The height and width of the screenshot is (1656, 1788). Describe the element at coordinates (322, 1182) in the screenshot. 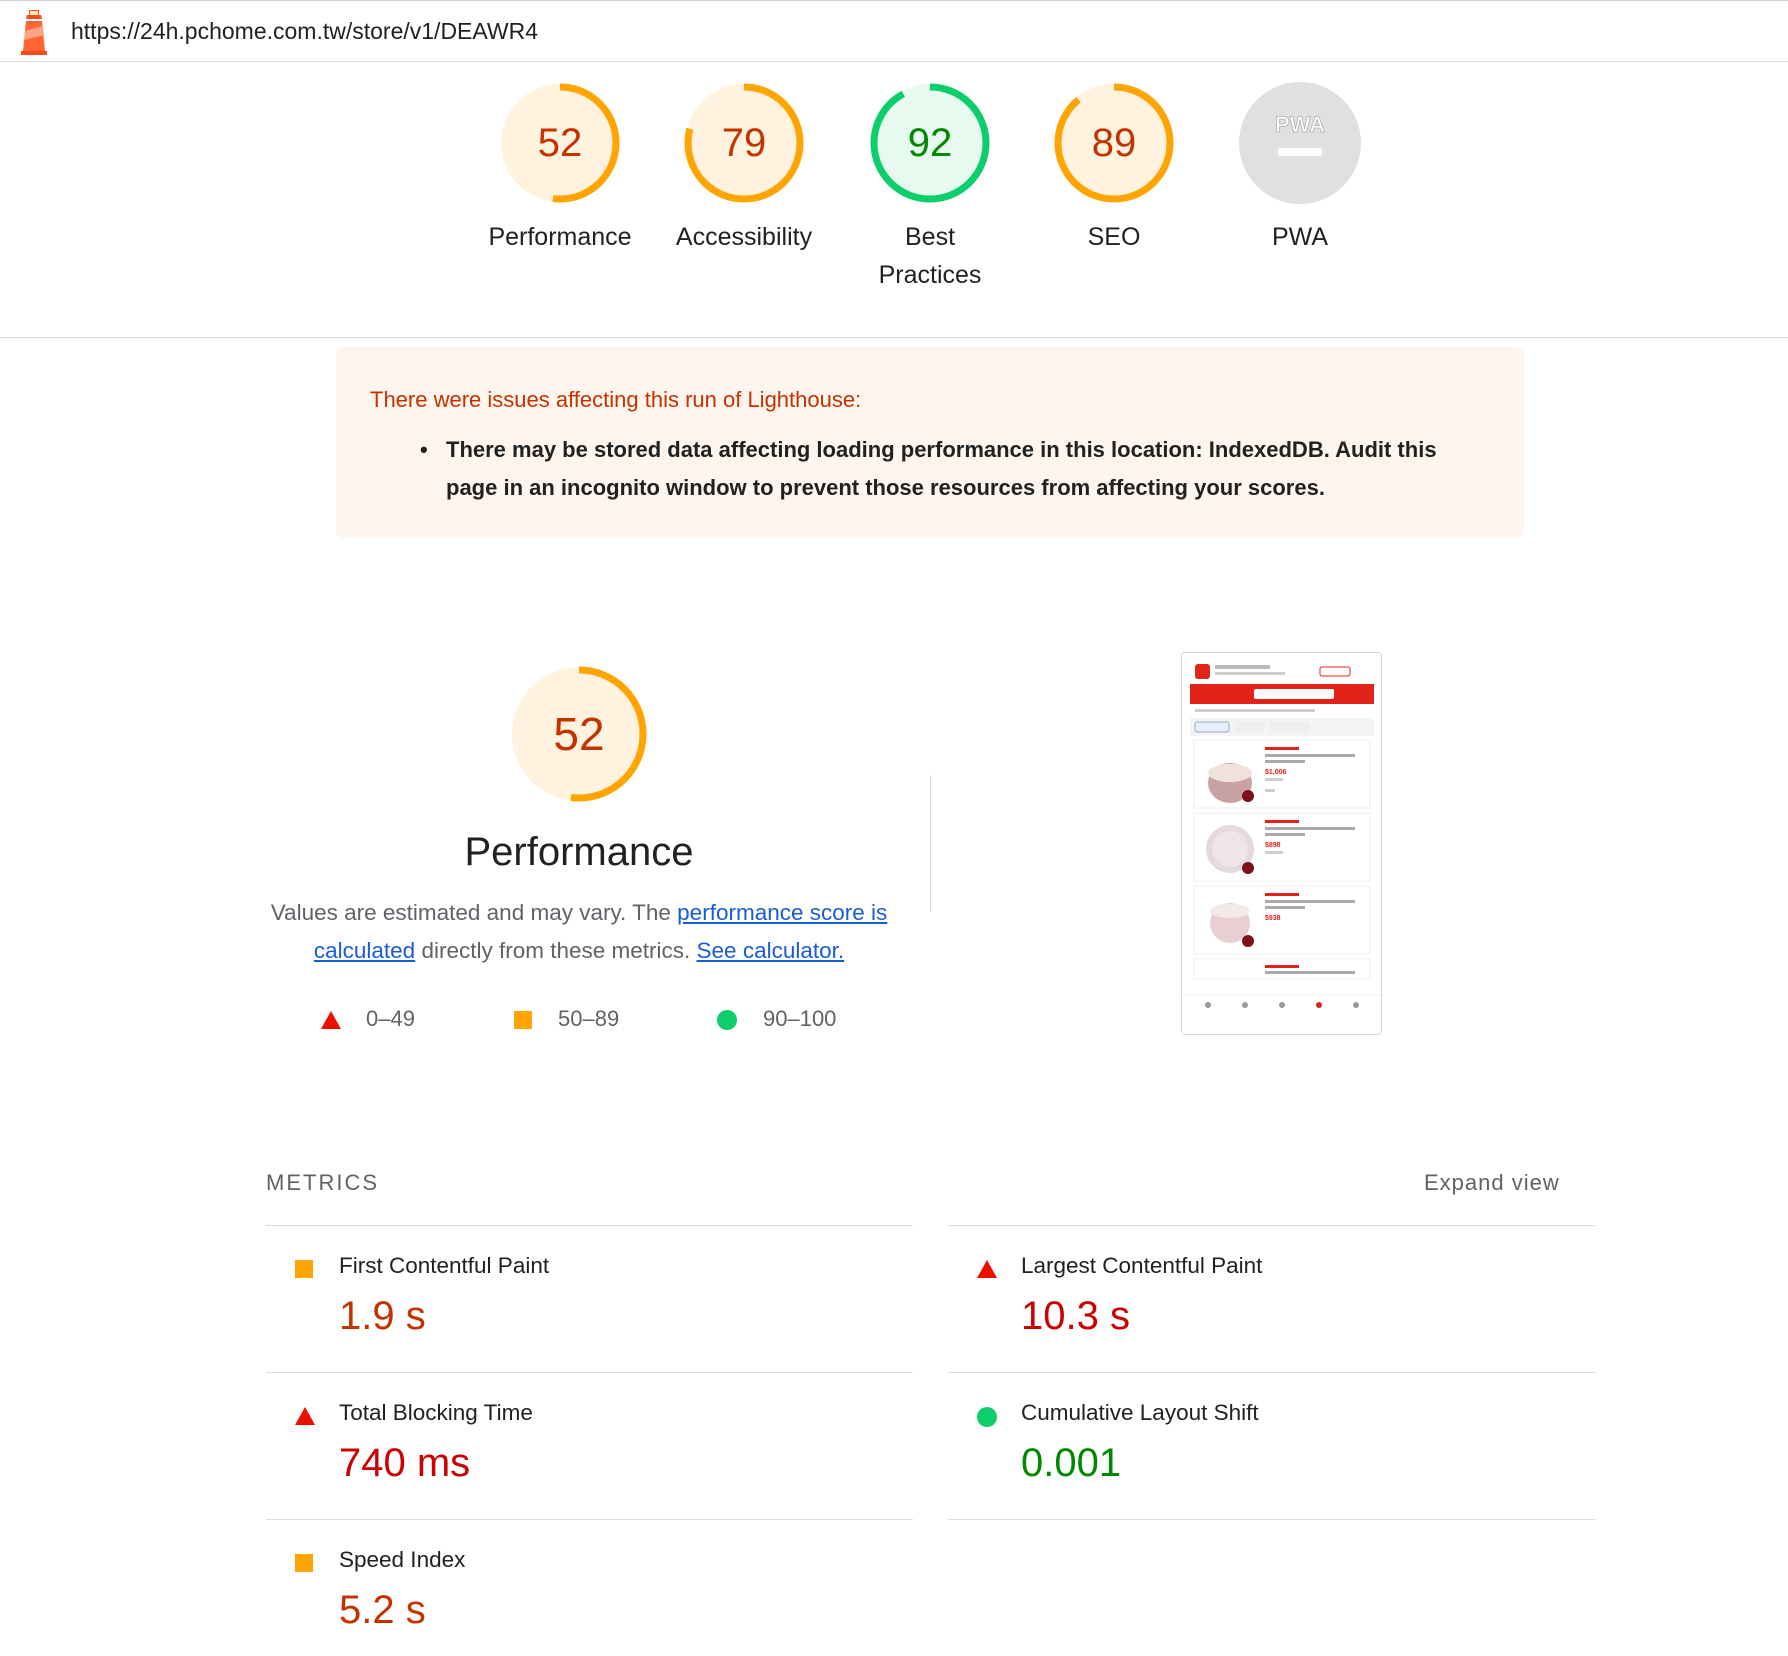

I see `metrics-heading: METRICS` at that location.